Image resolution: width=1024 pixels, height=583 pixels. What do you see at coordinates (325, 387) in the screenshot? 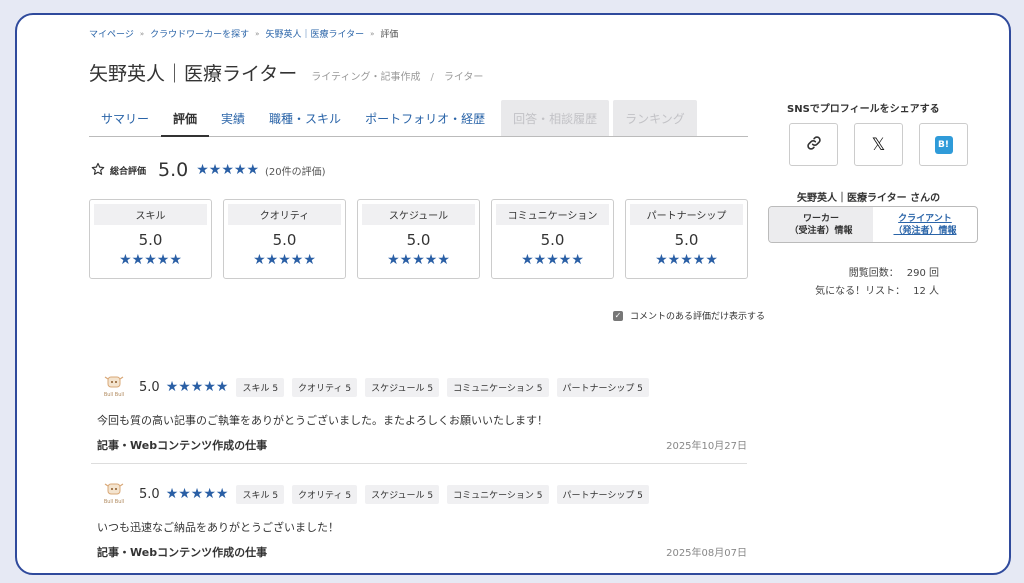
I see `review-badge-quality: クオリティ 5` at bounding box center [325, 387].